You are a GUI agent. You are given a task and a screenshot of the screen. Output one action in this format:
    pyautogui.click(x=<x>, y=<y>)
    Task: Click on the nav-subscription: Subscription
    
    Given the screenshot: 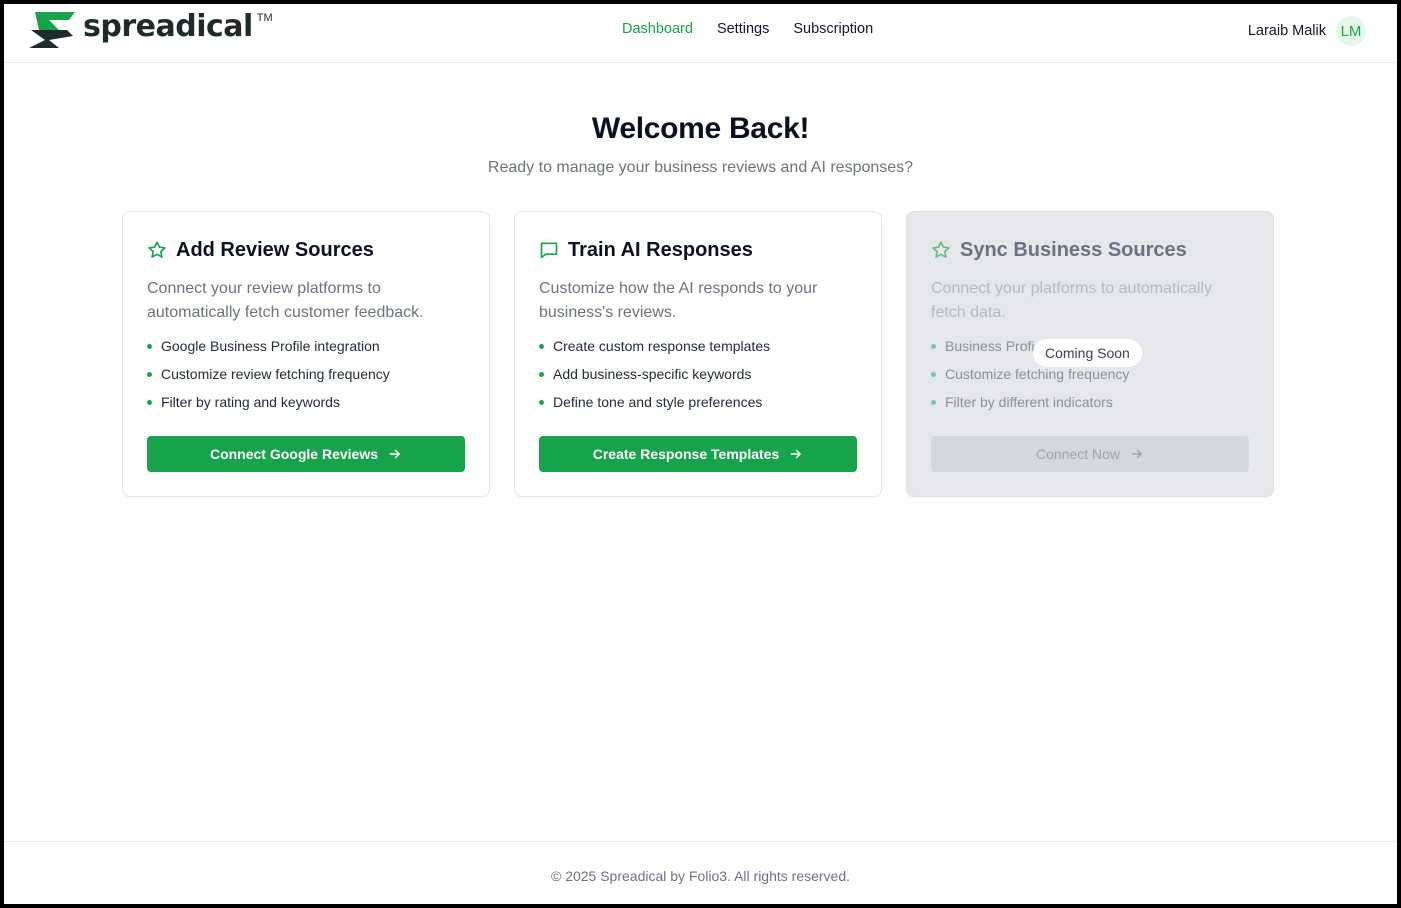 What is the action you would take?
    pyautogui.click(x=833, y=29)
    